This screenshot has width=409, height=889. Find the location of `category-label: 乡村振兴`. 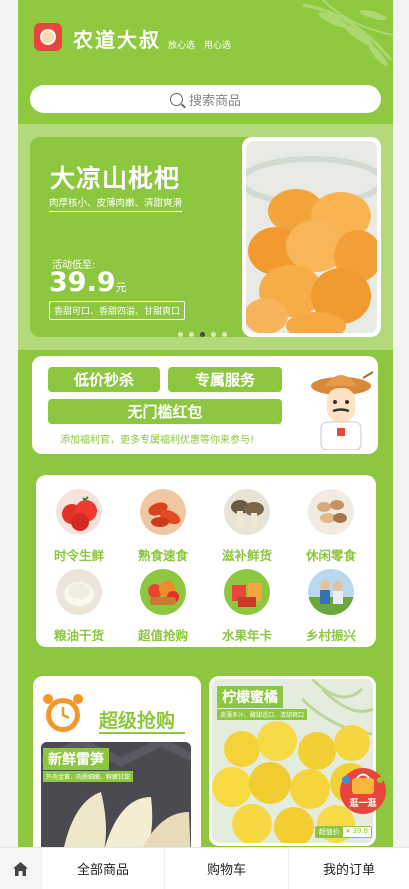

category-label: 乡村振兴 is located at coordinates (330, 635).